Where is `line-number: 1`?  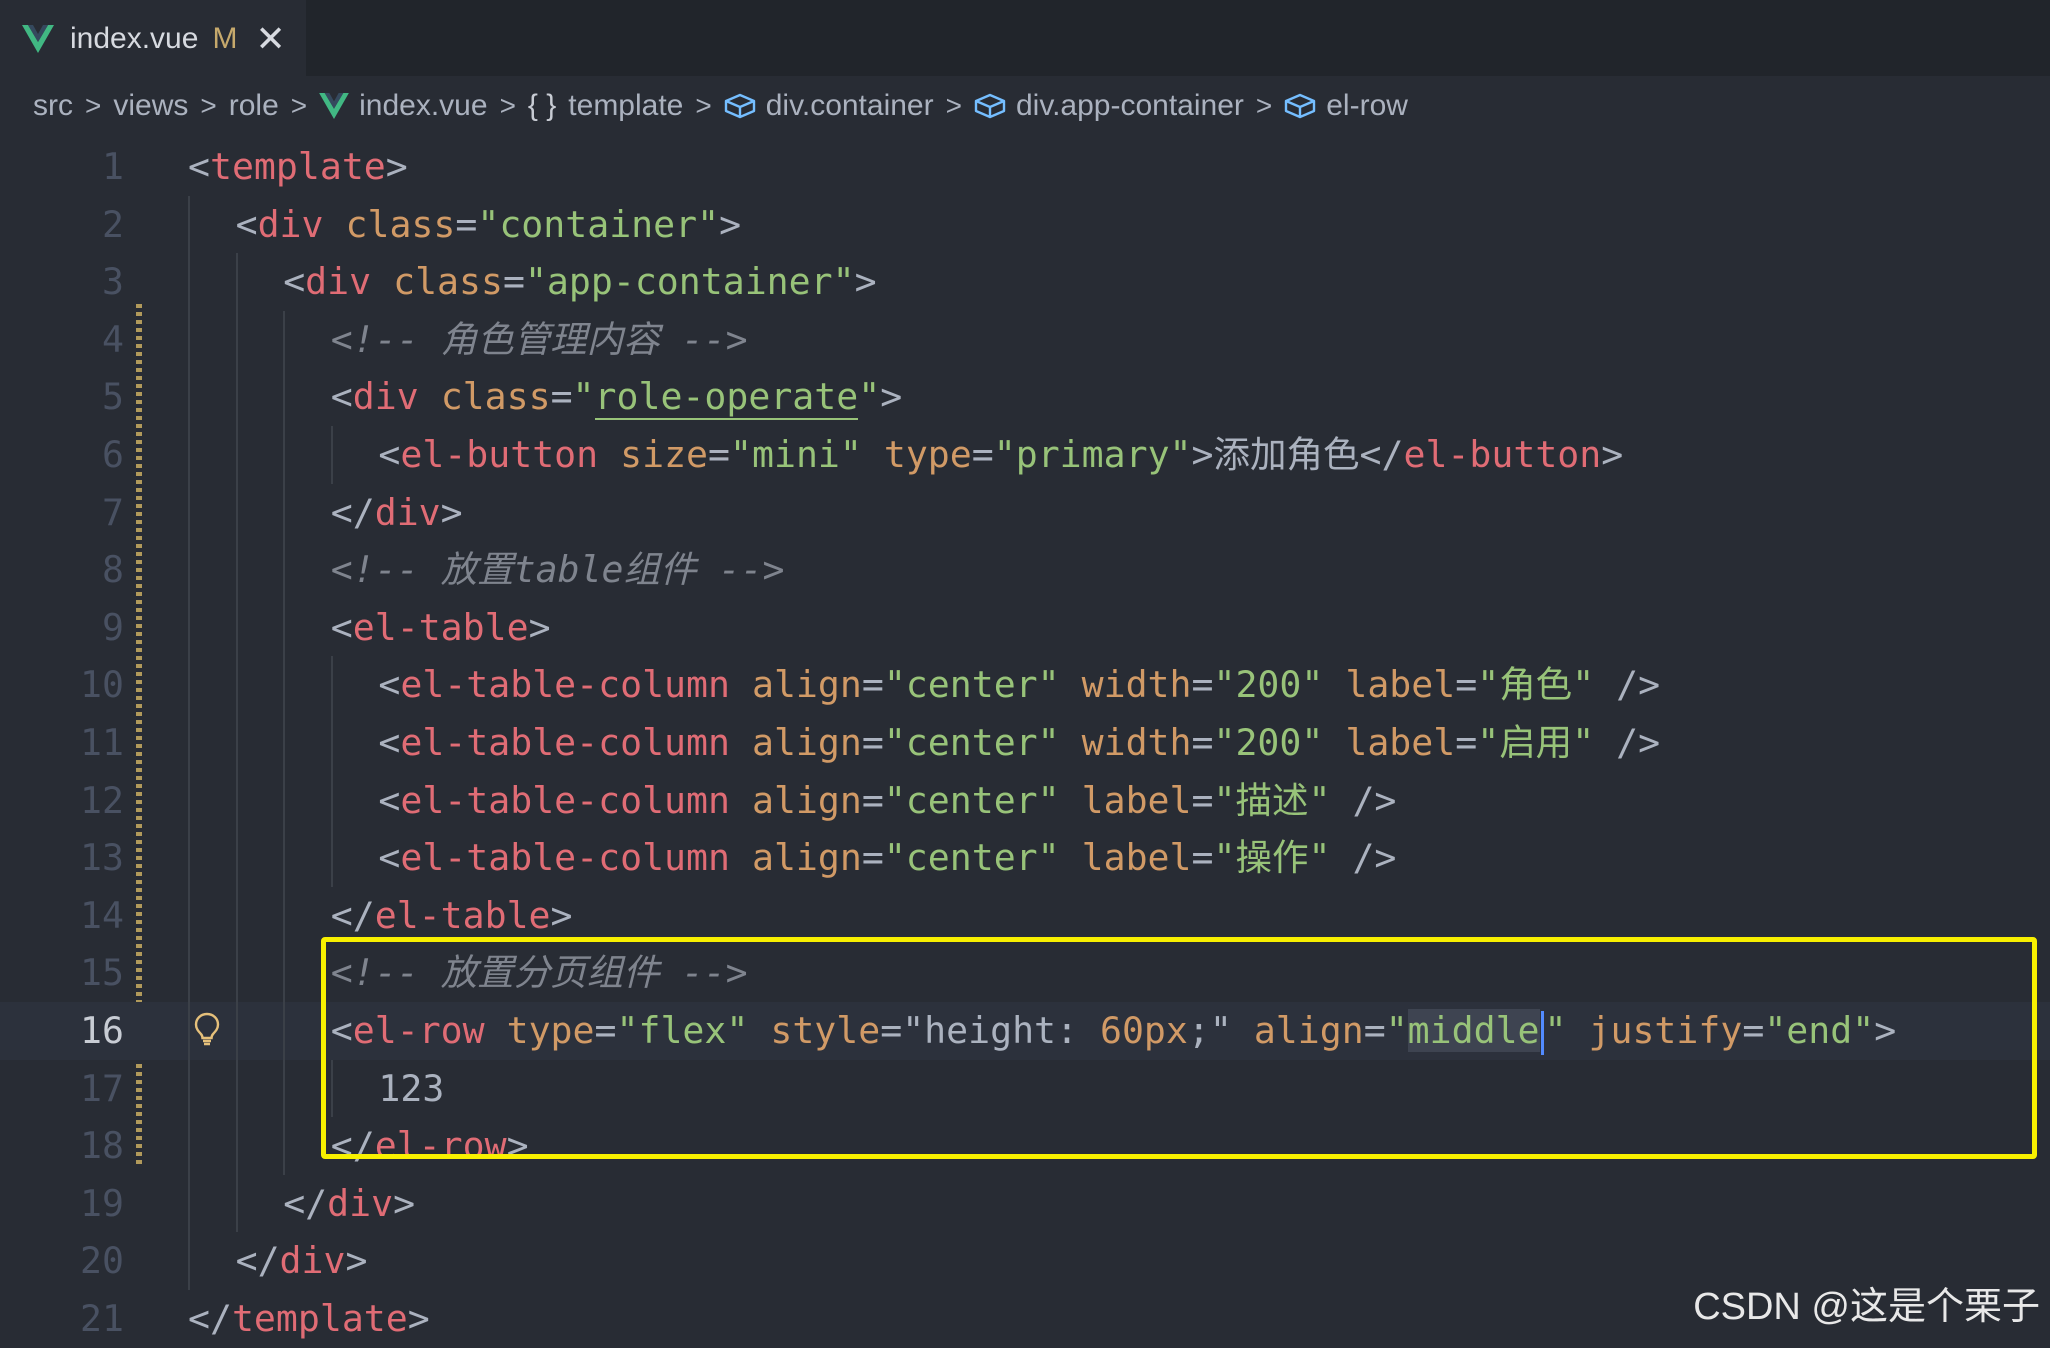
line-number: 1 is located at coordinates (113, 166).